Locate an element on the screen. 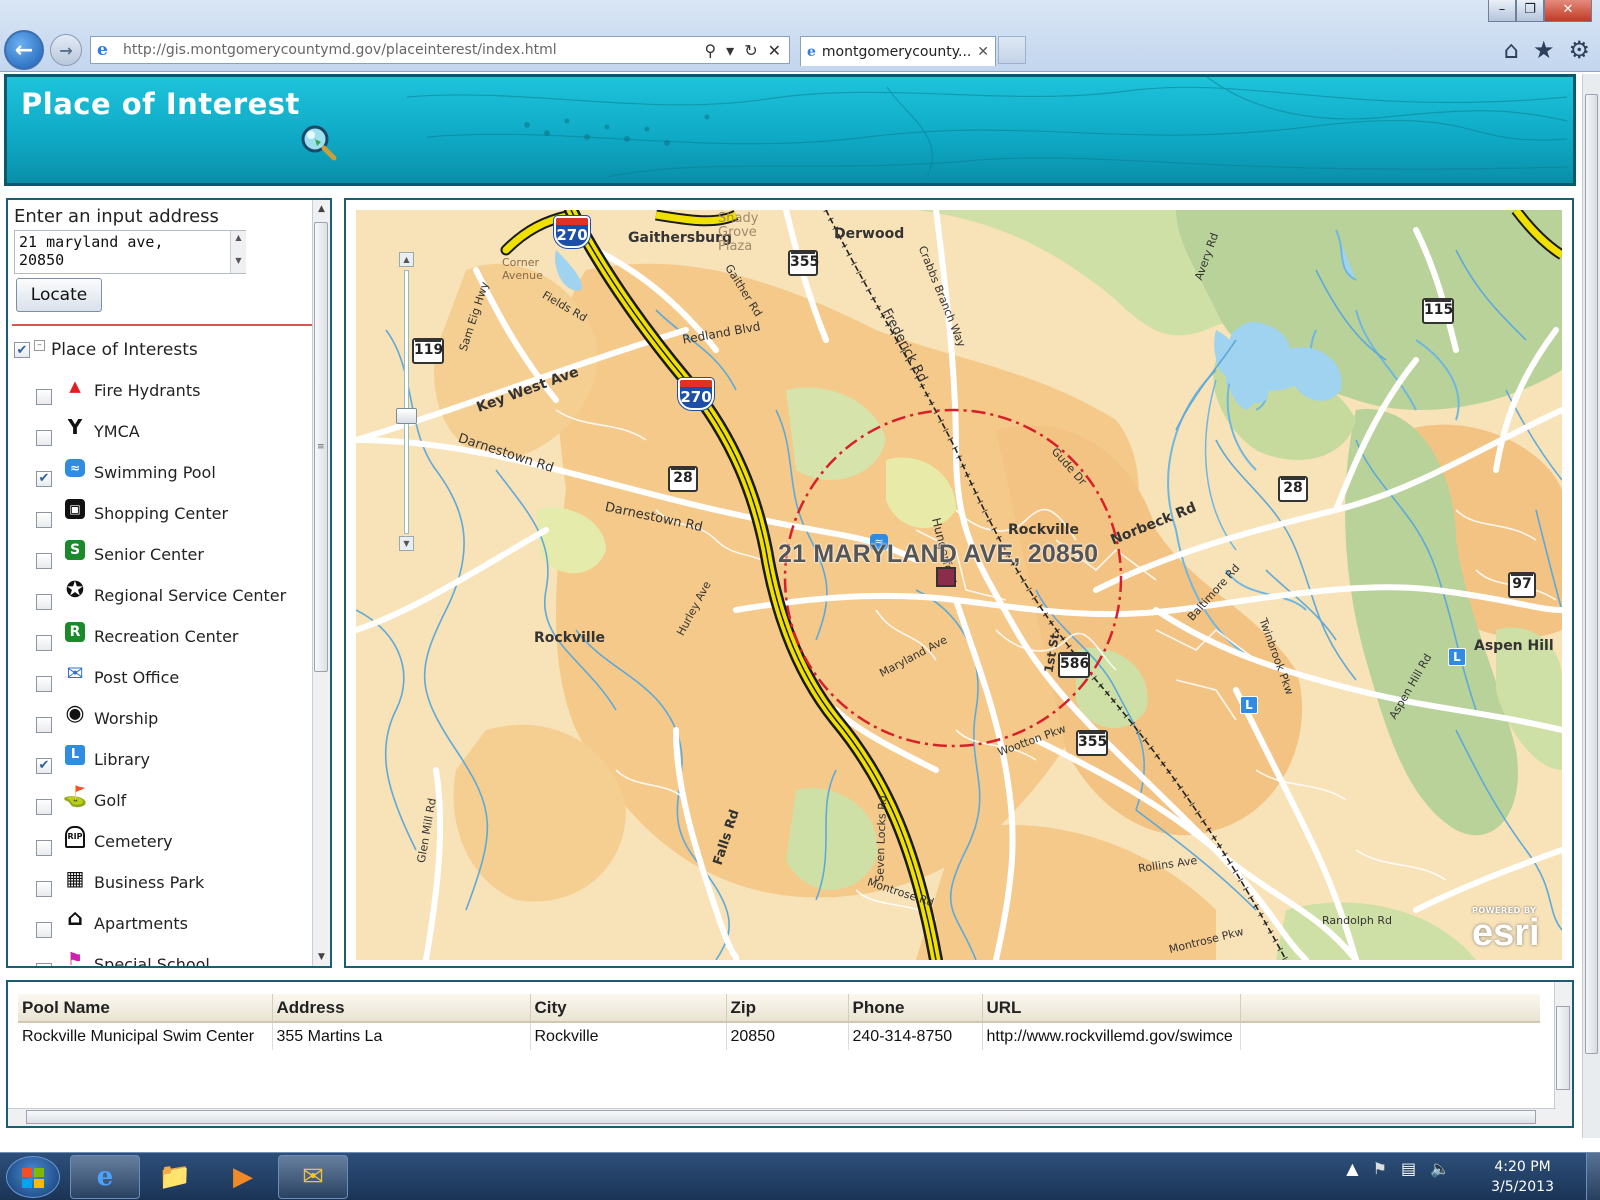 This screenshot has width=1600, height=1200. column-header-address: Address is located at coordinates (401, 1008).